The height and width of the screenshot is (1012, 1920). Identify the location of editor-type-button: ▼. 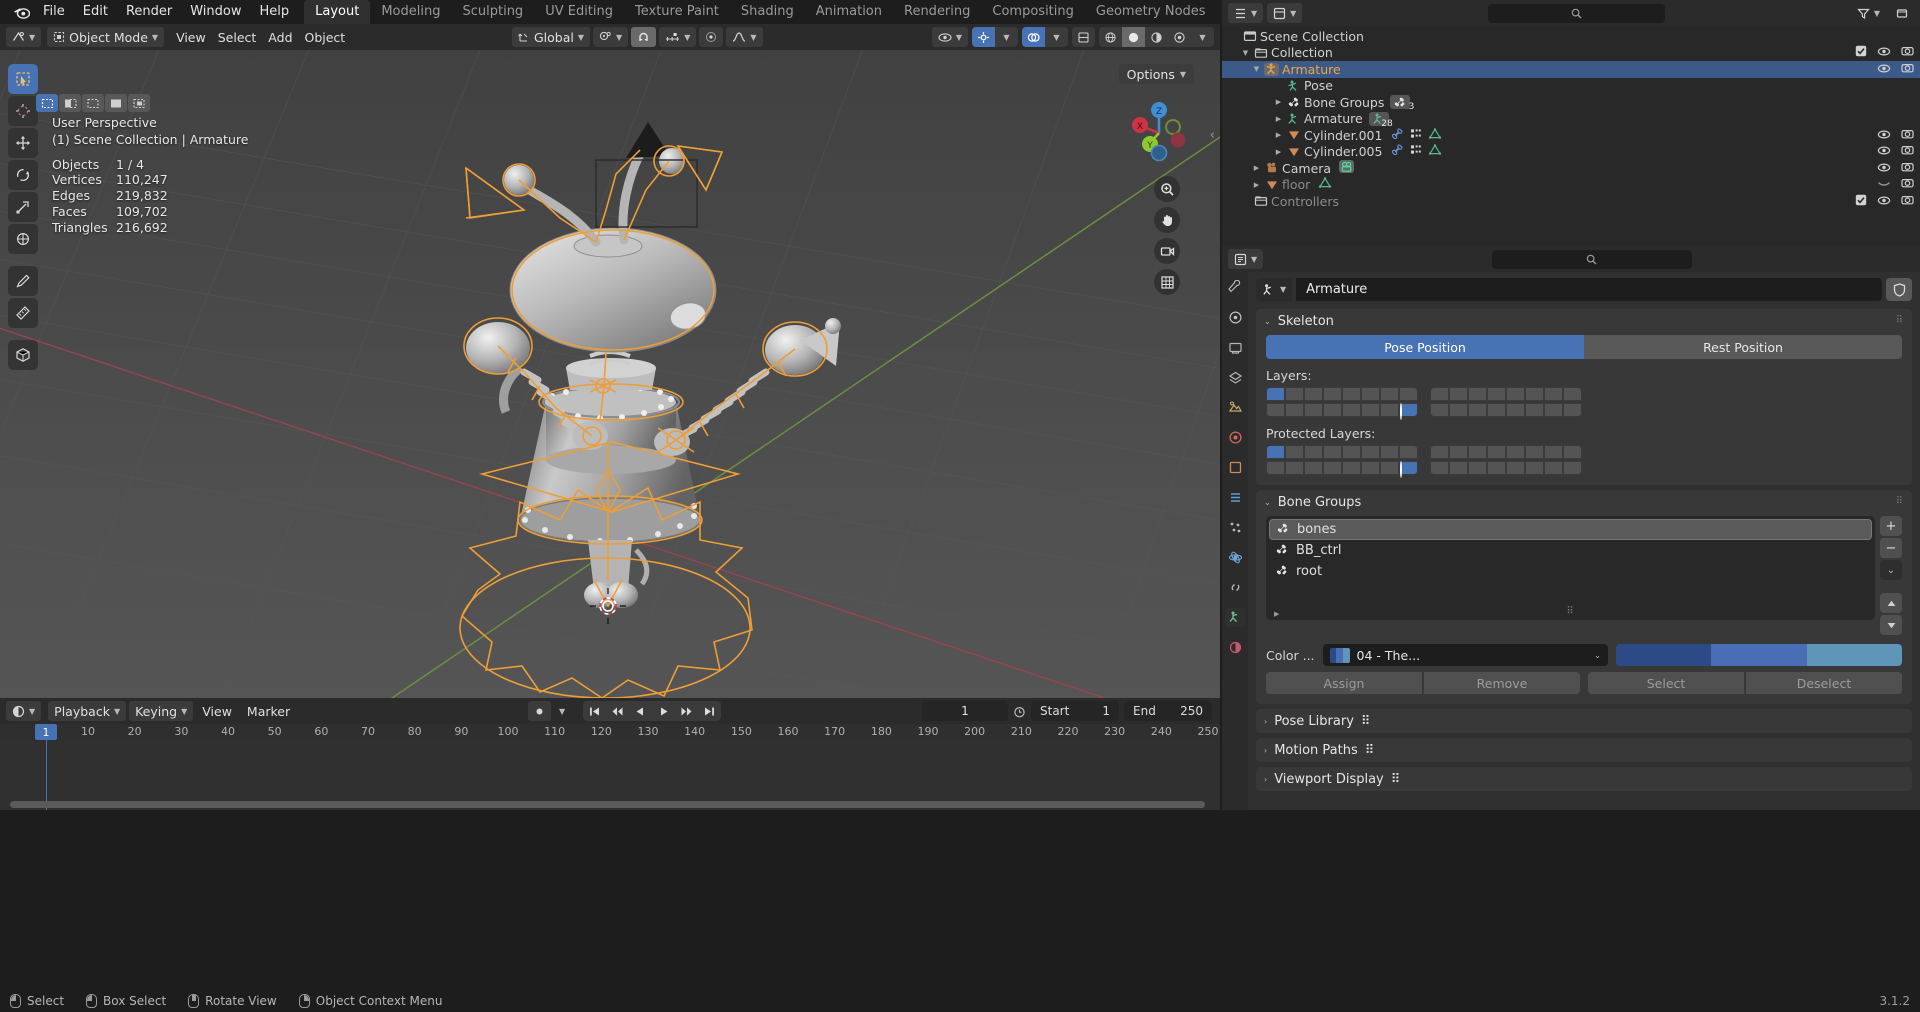
(24, 37).